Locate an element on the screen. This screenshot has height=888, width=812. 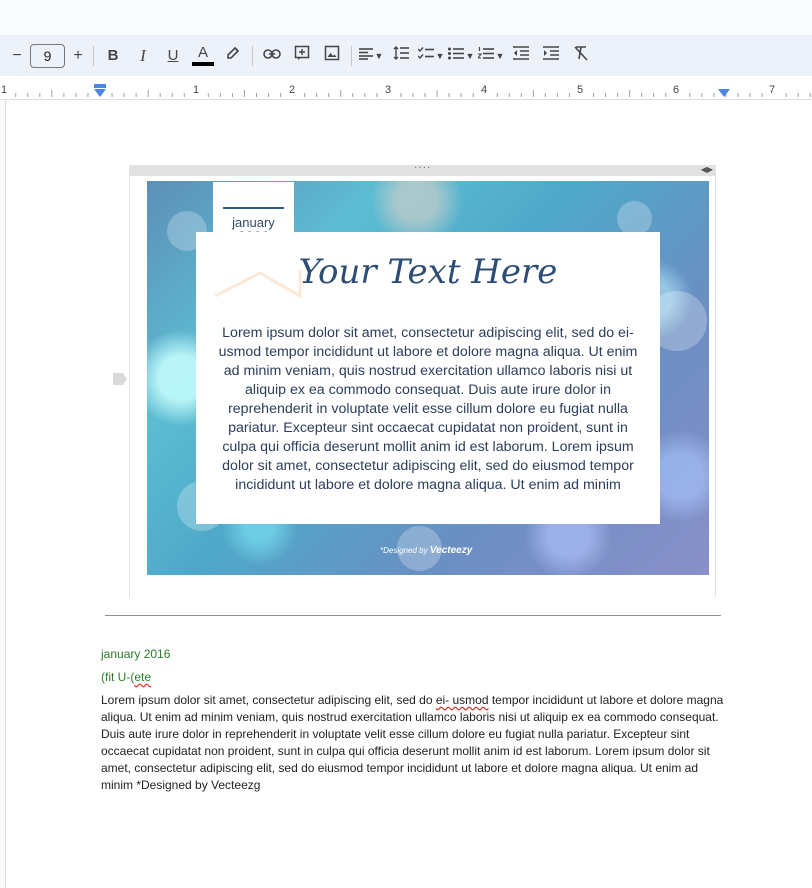
doc-line-ocr: (fit U-(ete is located at coordinates (126, 677).